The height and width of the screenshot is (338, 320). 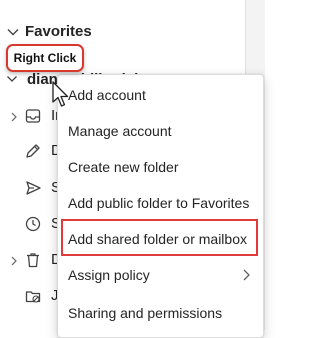 What do you see at coordinates (122, 32) in the screenshot?
I see `favorites-header: Favorites` at bounding box center [122, 32].